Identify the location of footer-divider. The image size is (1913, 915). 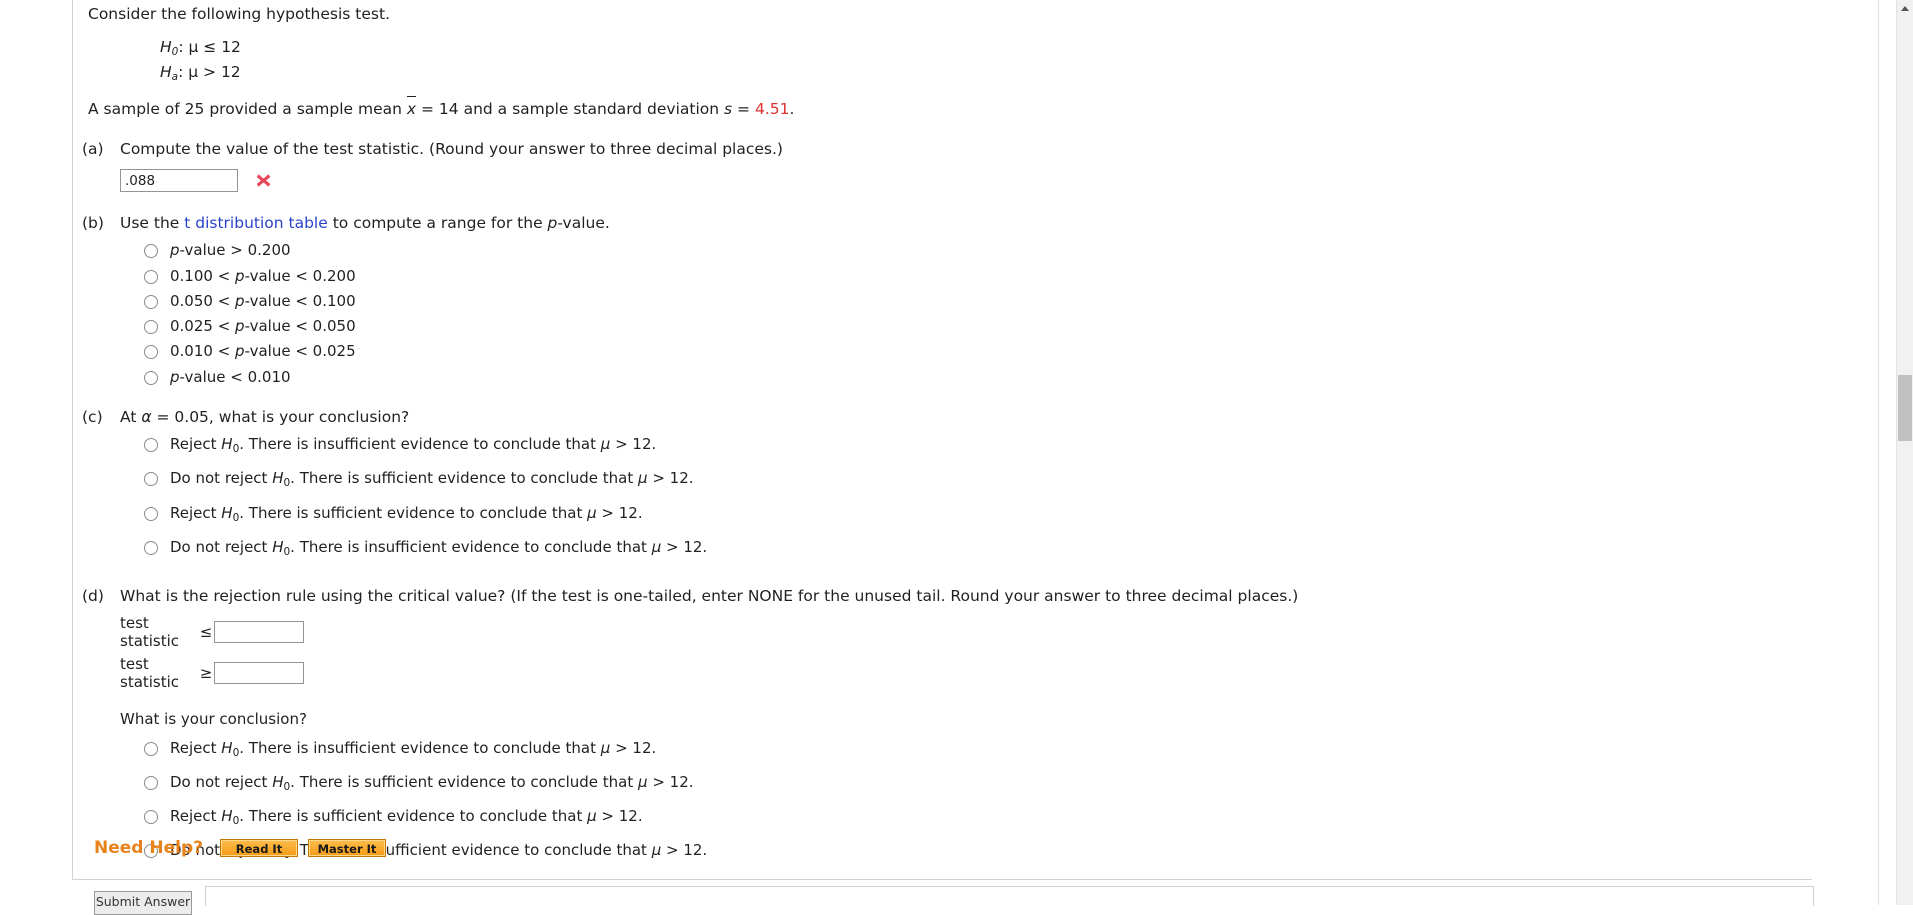
(942, 879).